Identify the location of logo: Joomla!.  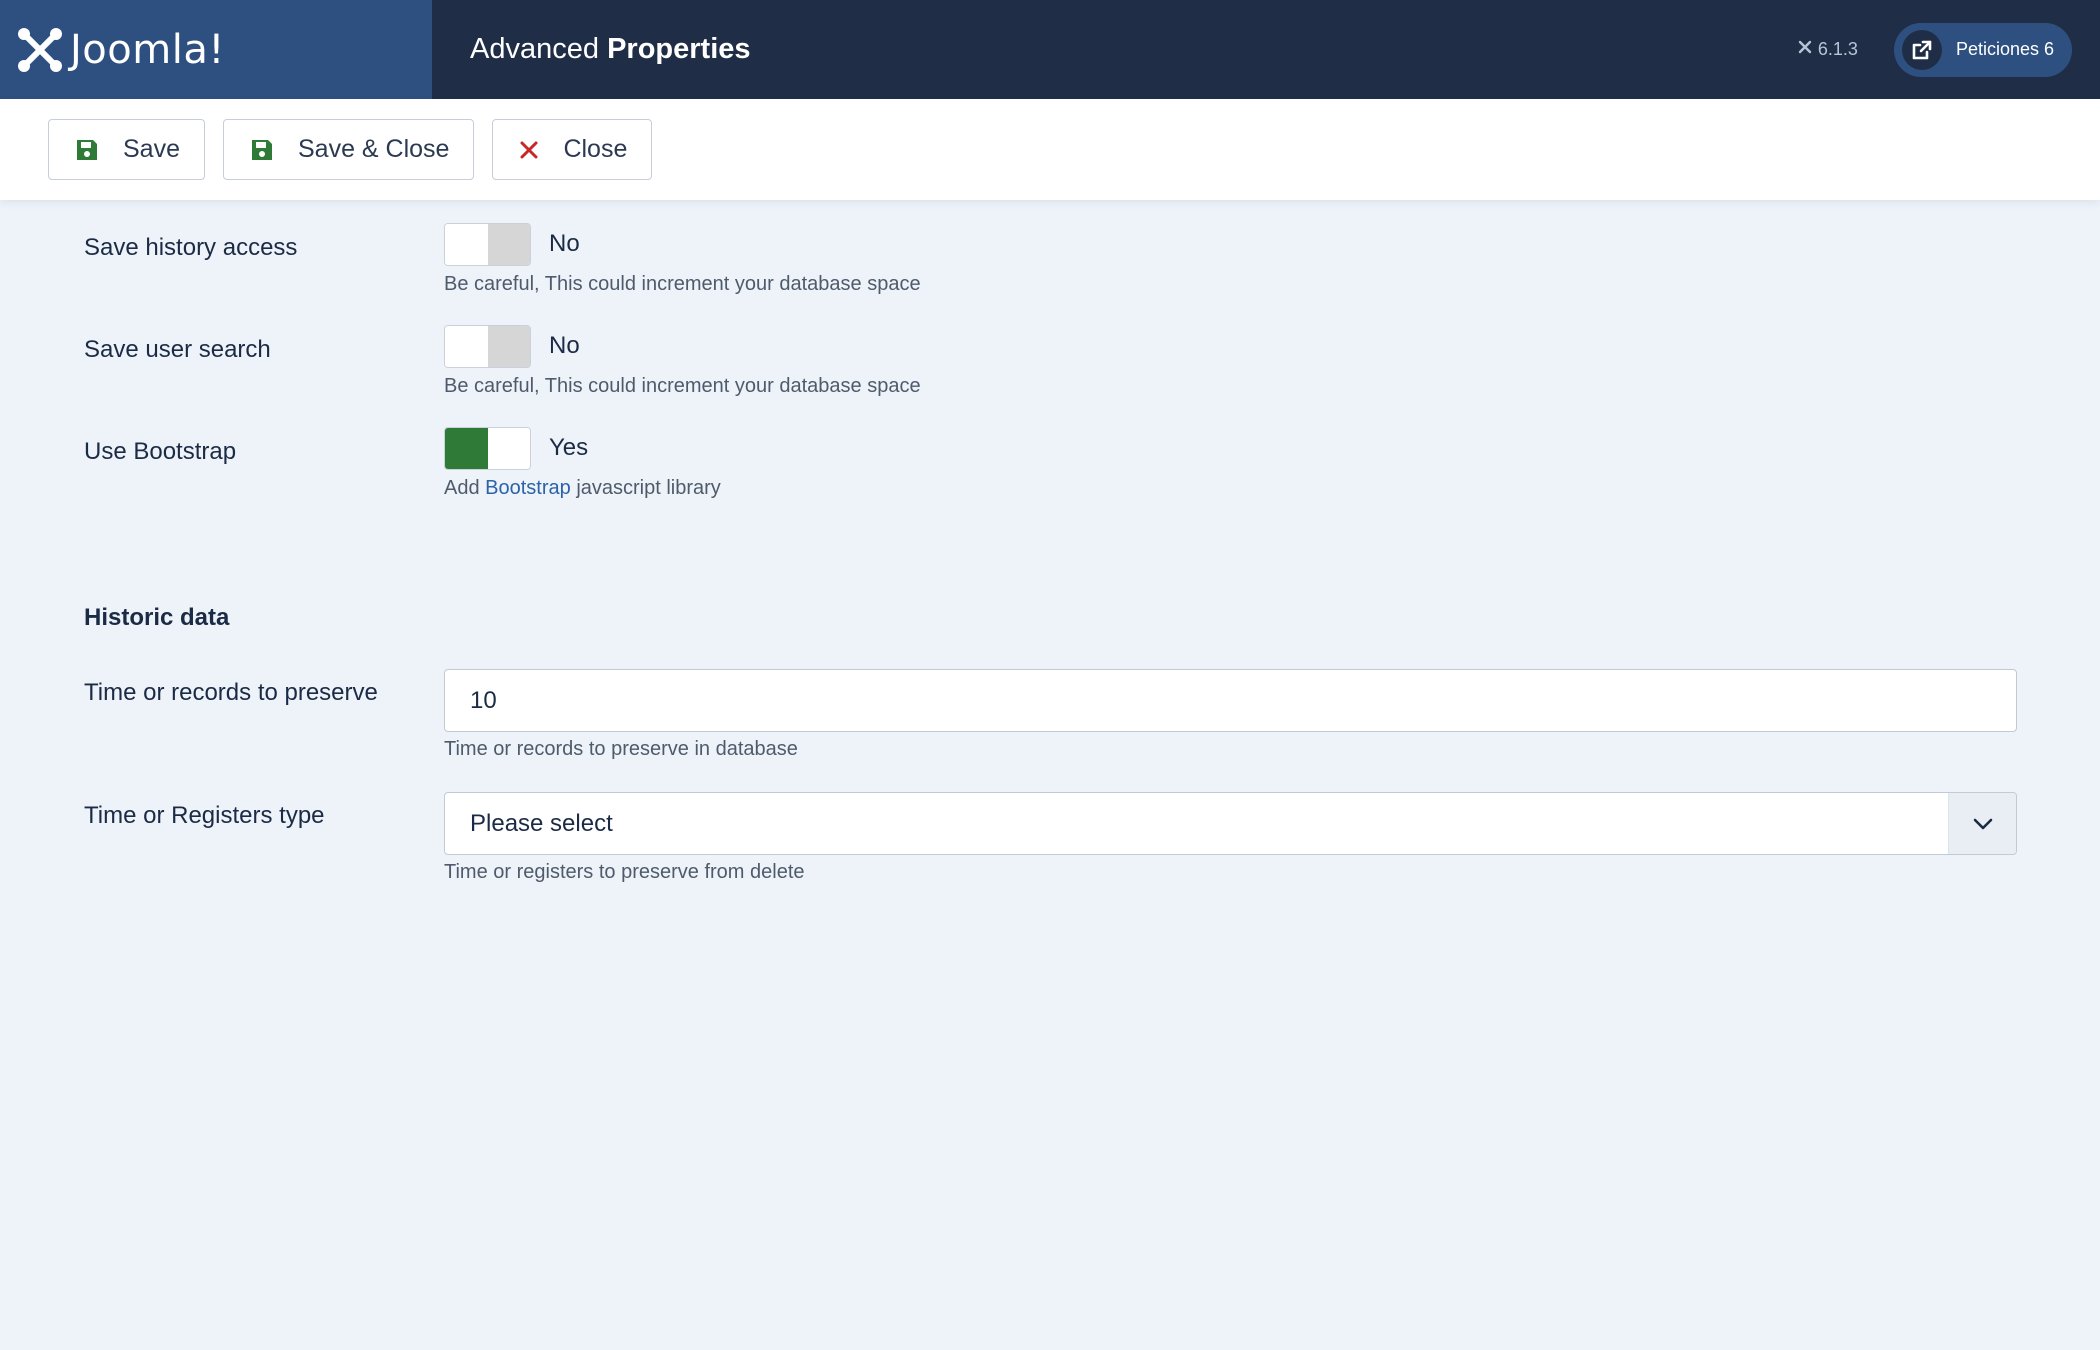
(216, 49).